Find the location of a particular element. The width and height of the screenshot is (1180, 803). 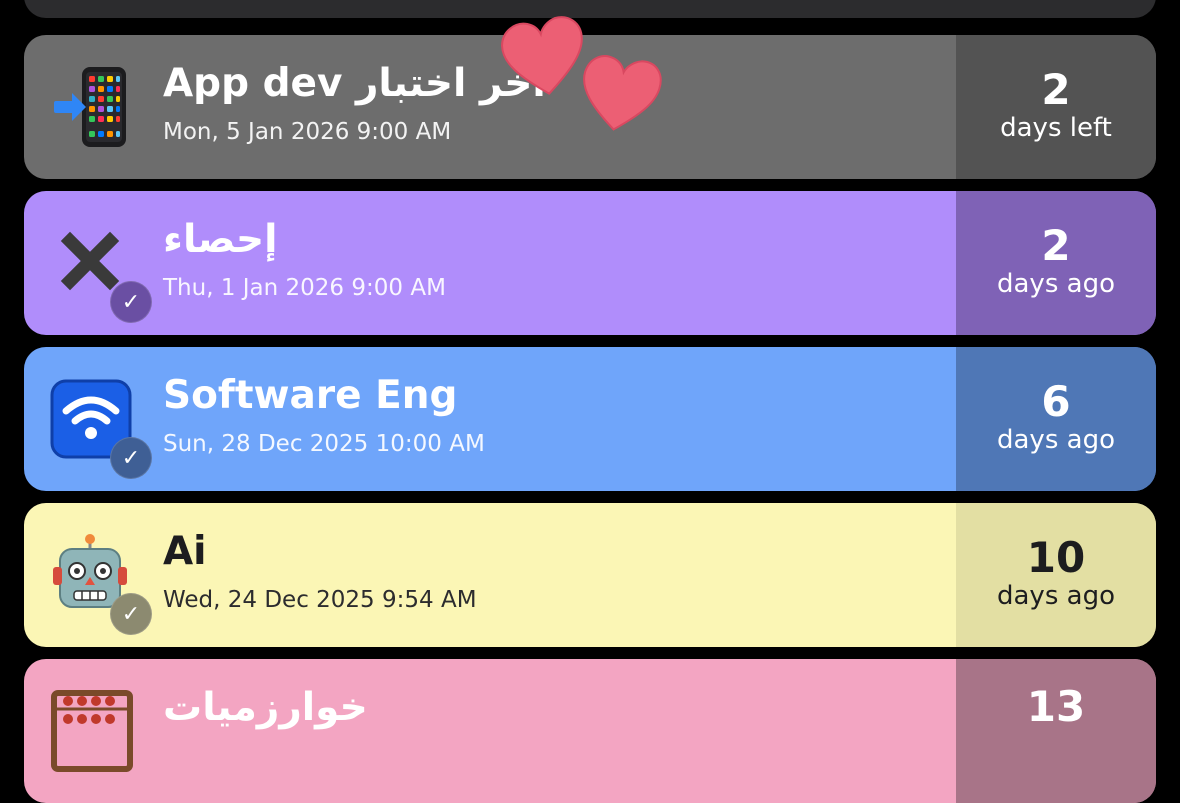

wifi-icon: ✓ is located at coordinates (101, 428).